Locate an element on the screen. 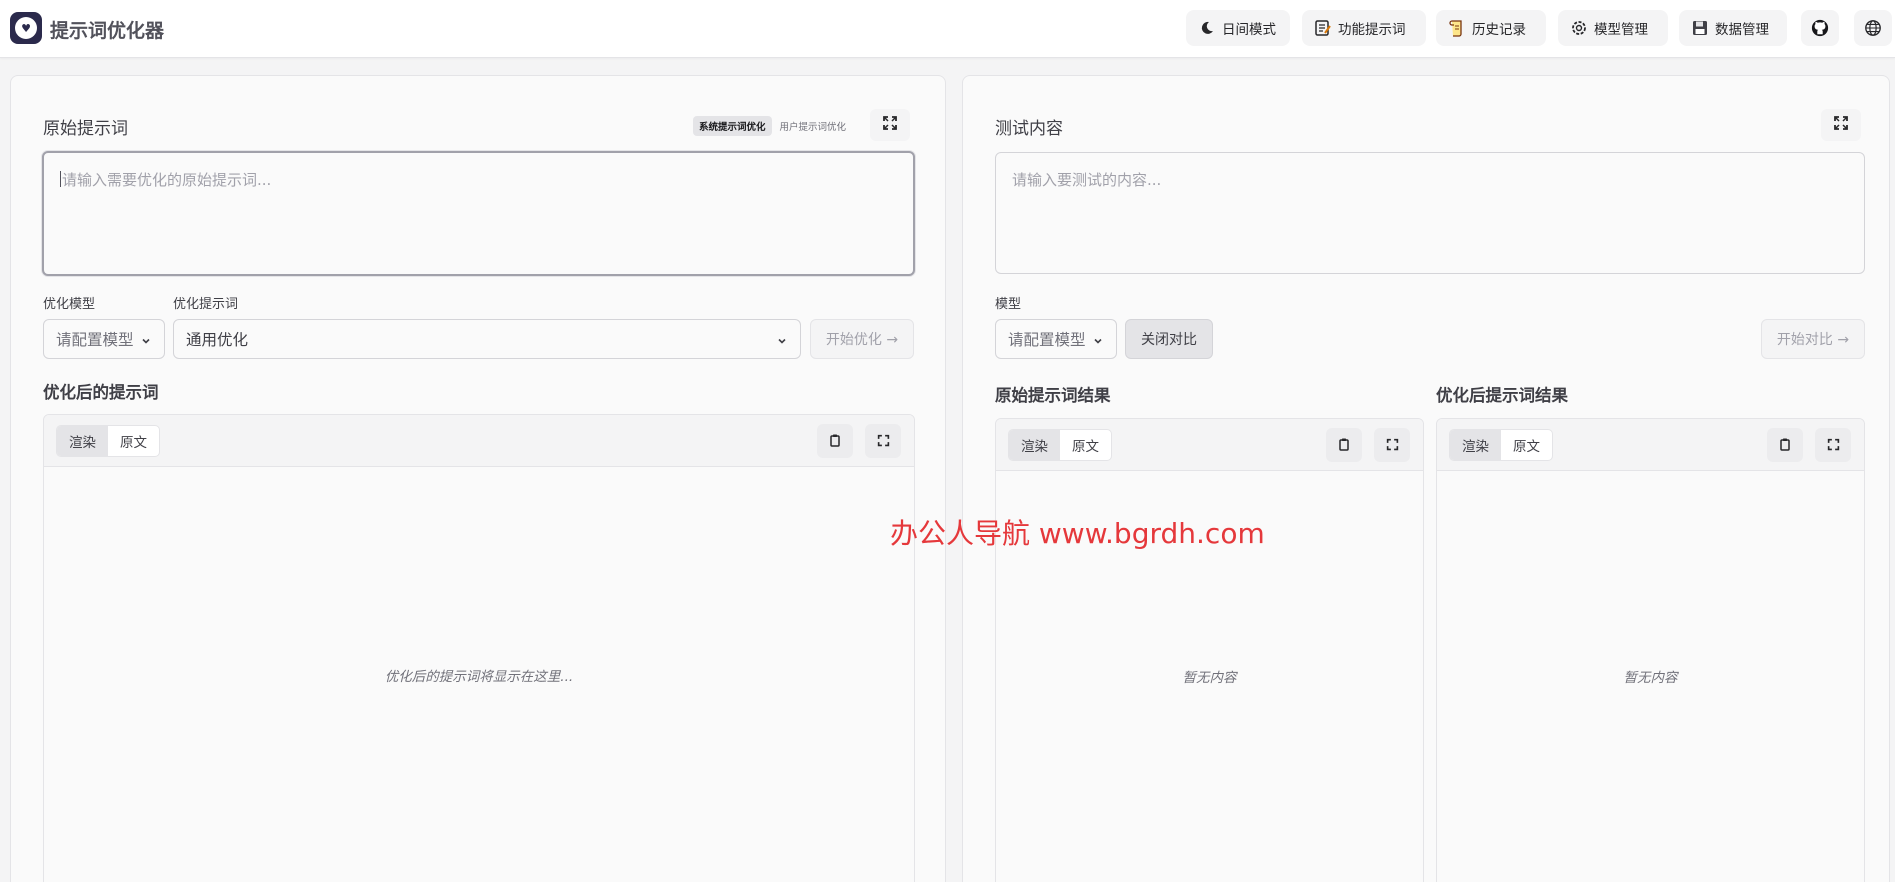  optimize-model-value: 请配置模型 is located at coordinates (95, 340).